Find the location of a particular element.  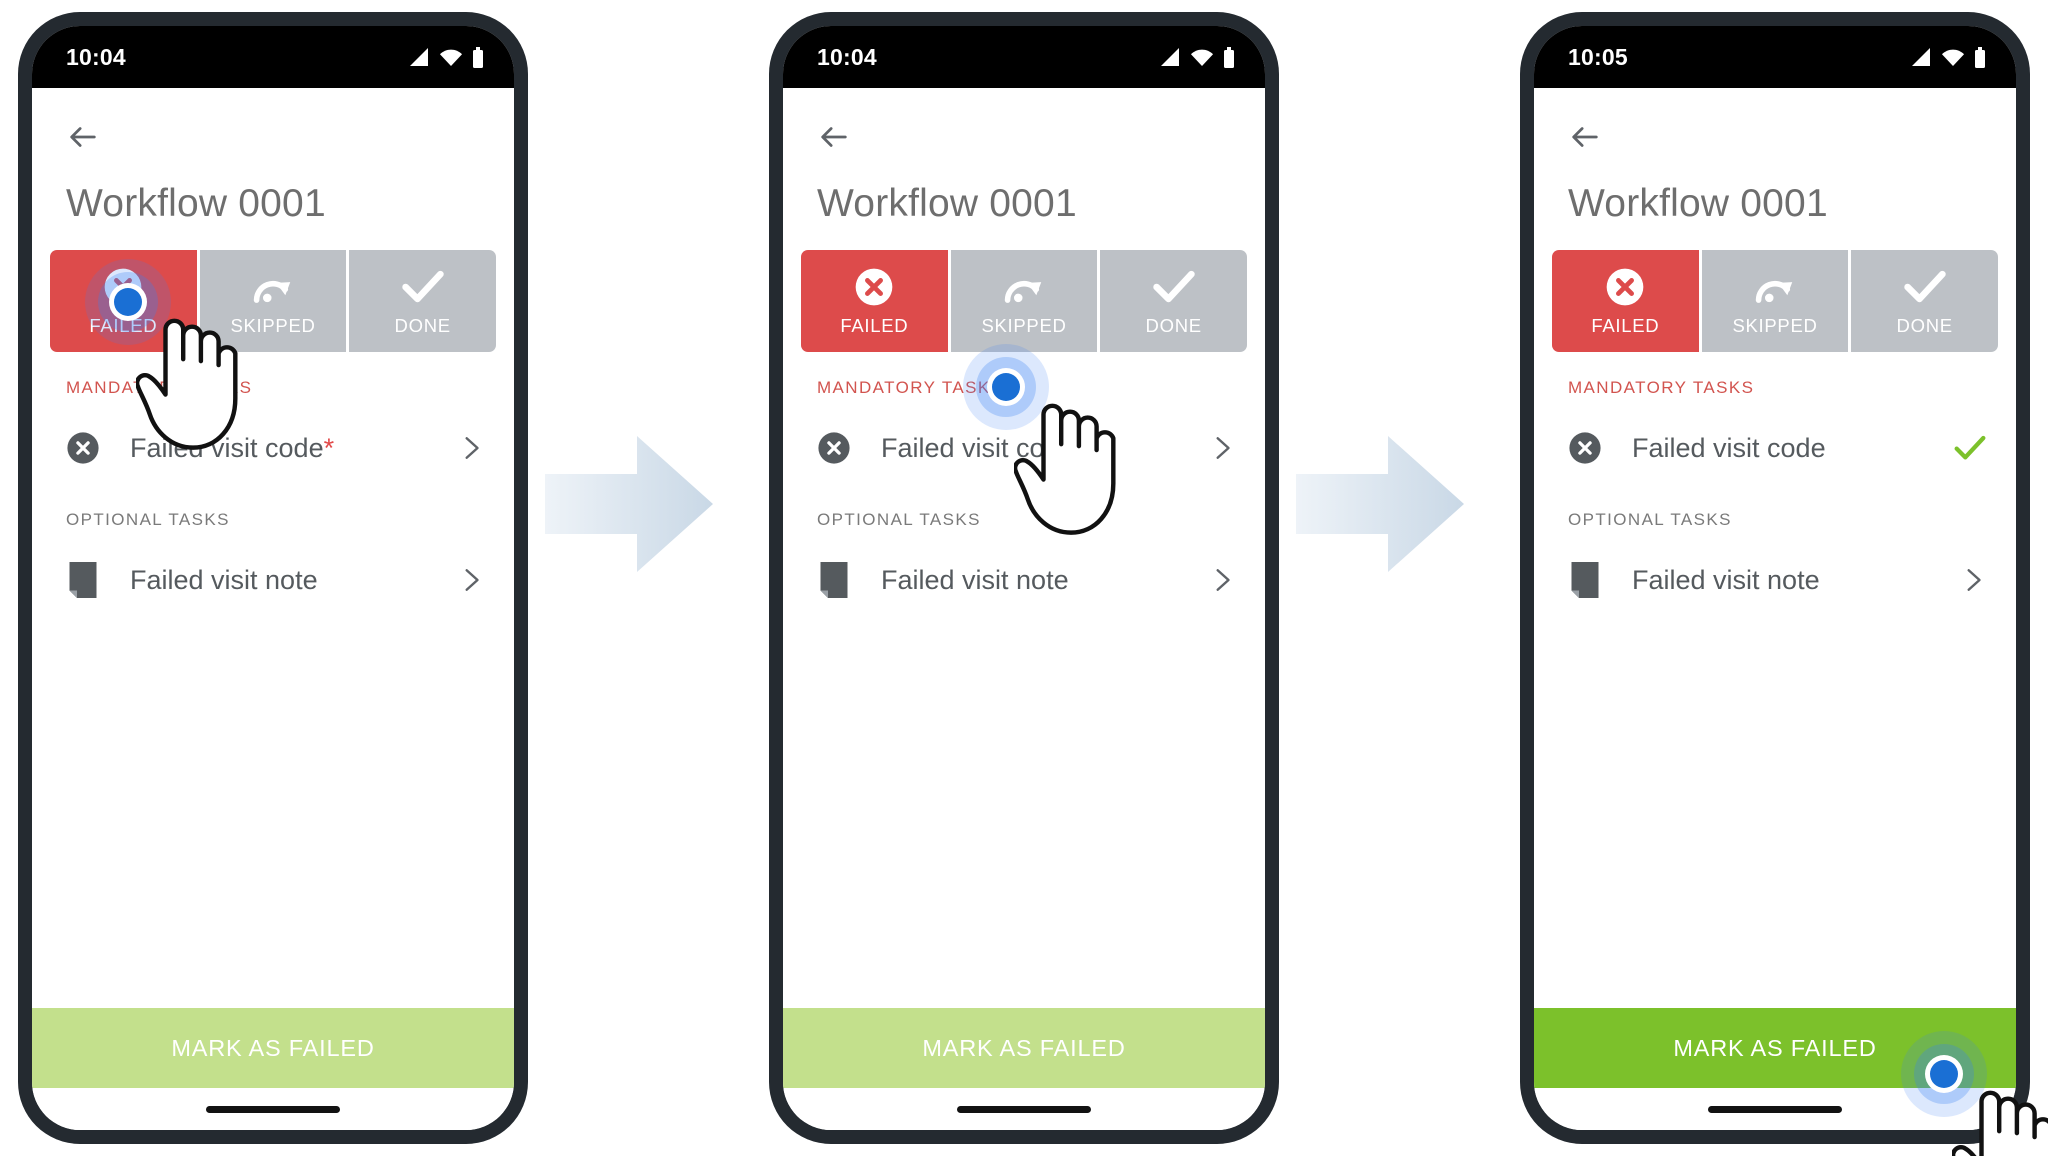

status-bar-time: 10:04 is located at coordinates (847, 56).